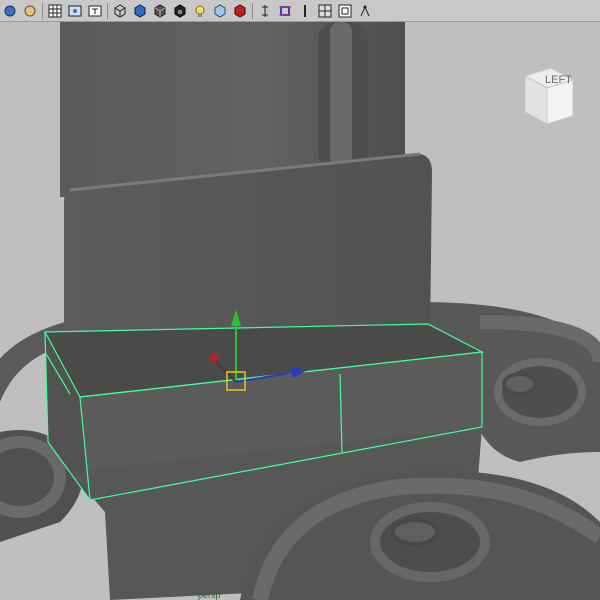 The image size is (600, 600). I want to click on isolate-select-icon, so click(240, 11).